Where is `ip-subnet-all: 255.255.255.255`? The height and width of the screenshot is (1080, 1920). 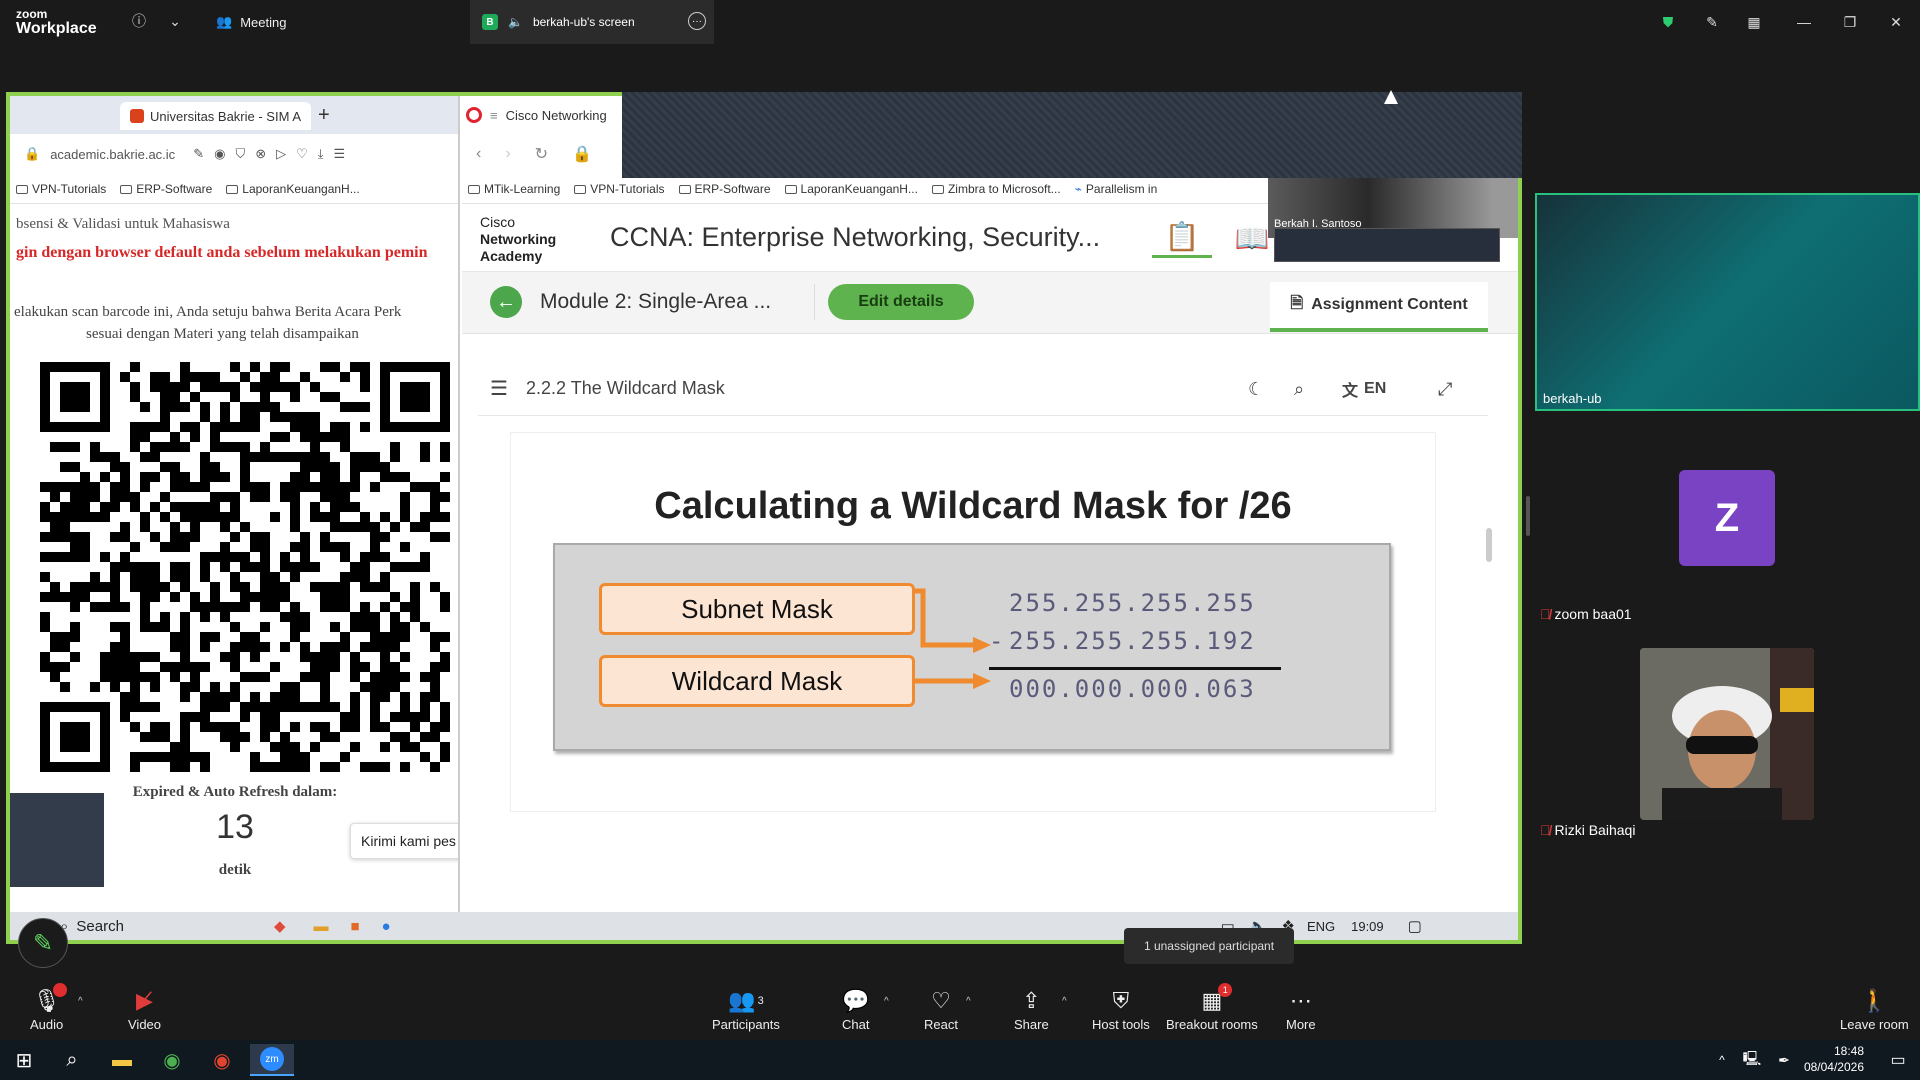 ip-subnet-all: 255.255.255.255 is located at coordinates (1132, 603).